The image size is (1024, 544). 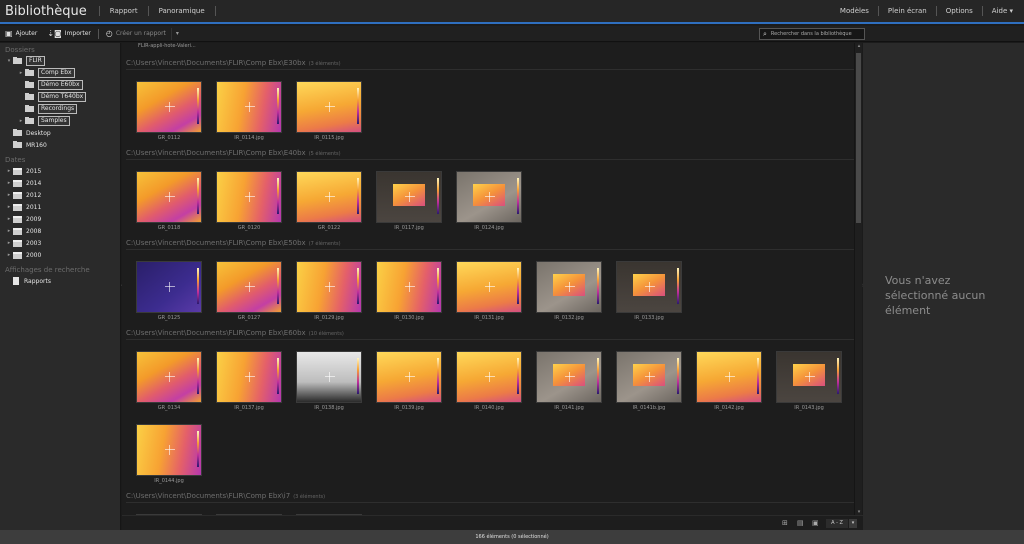 I want to click on group-count: (7 éléments), so click(x=324, y=244).